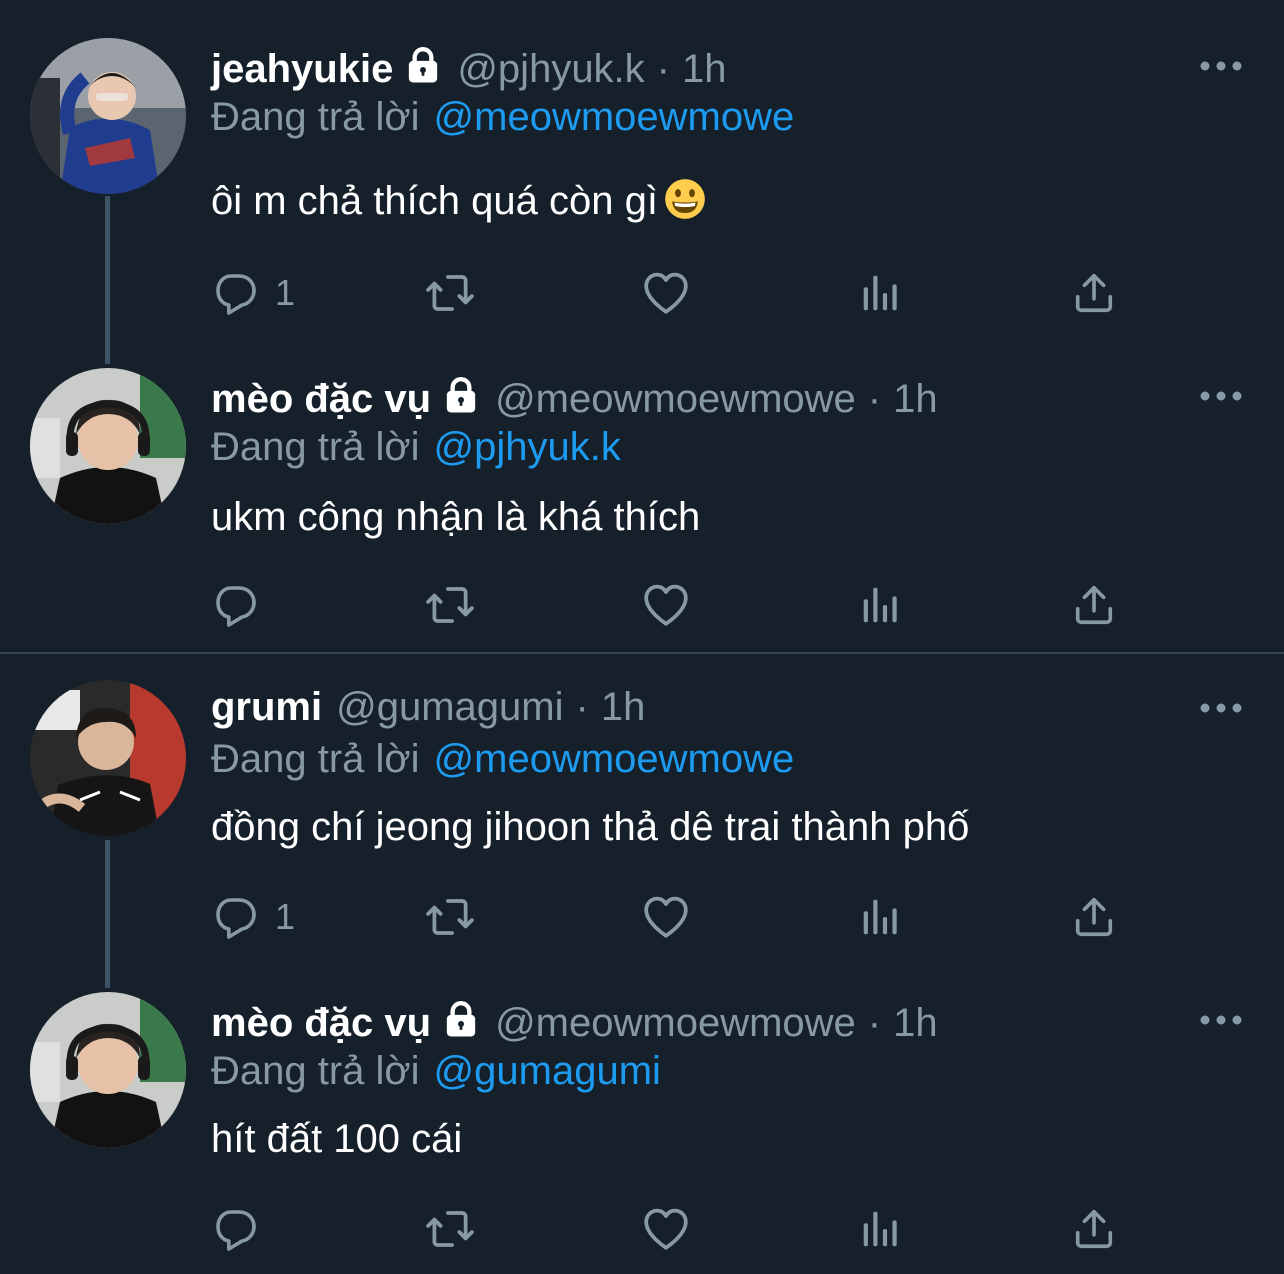  Describe the element at coordinates (302, 69) in the screenshot. I see `display-name: jeahyukie` at that location.